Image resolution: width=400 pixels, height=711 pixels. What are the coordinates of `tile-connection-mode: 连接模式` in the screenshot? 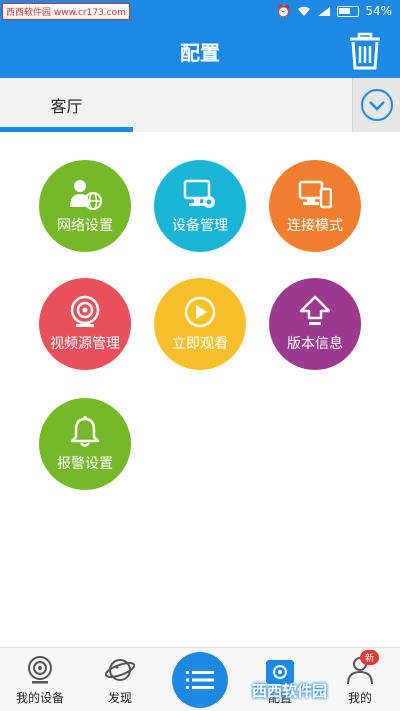 It's located at (315, 206).